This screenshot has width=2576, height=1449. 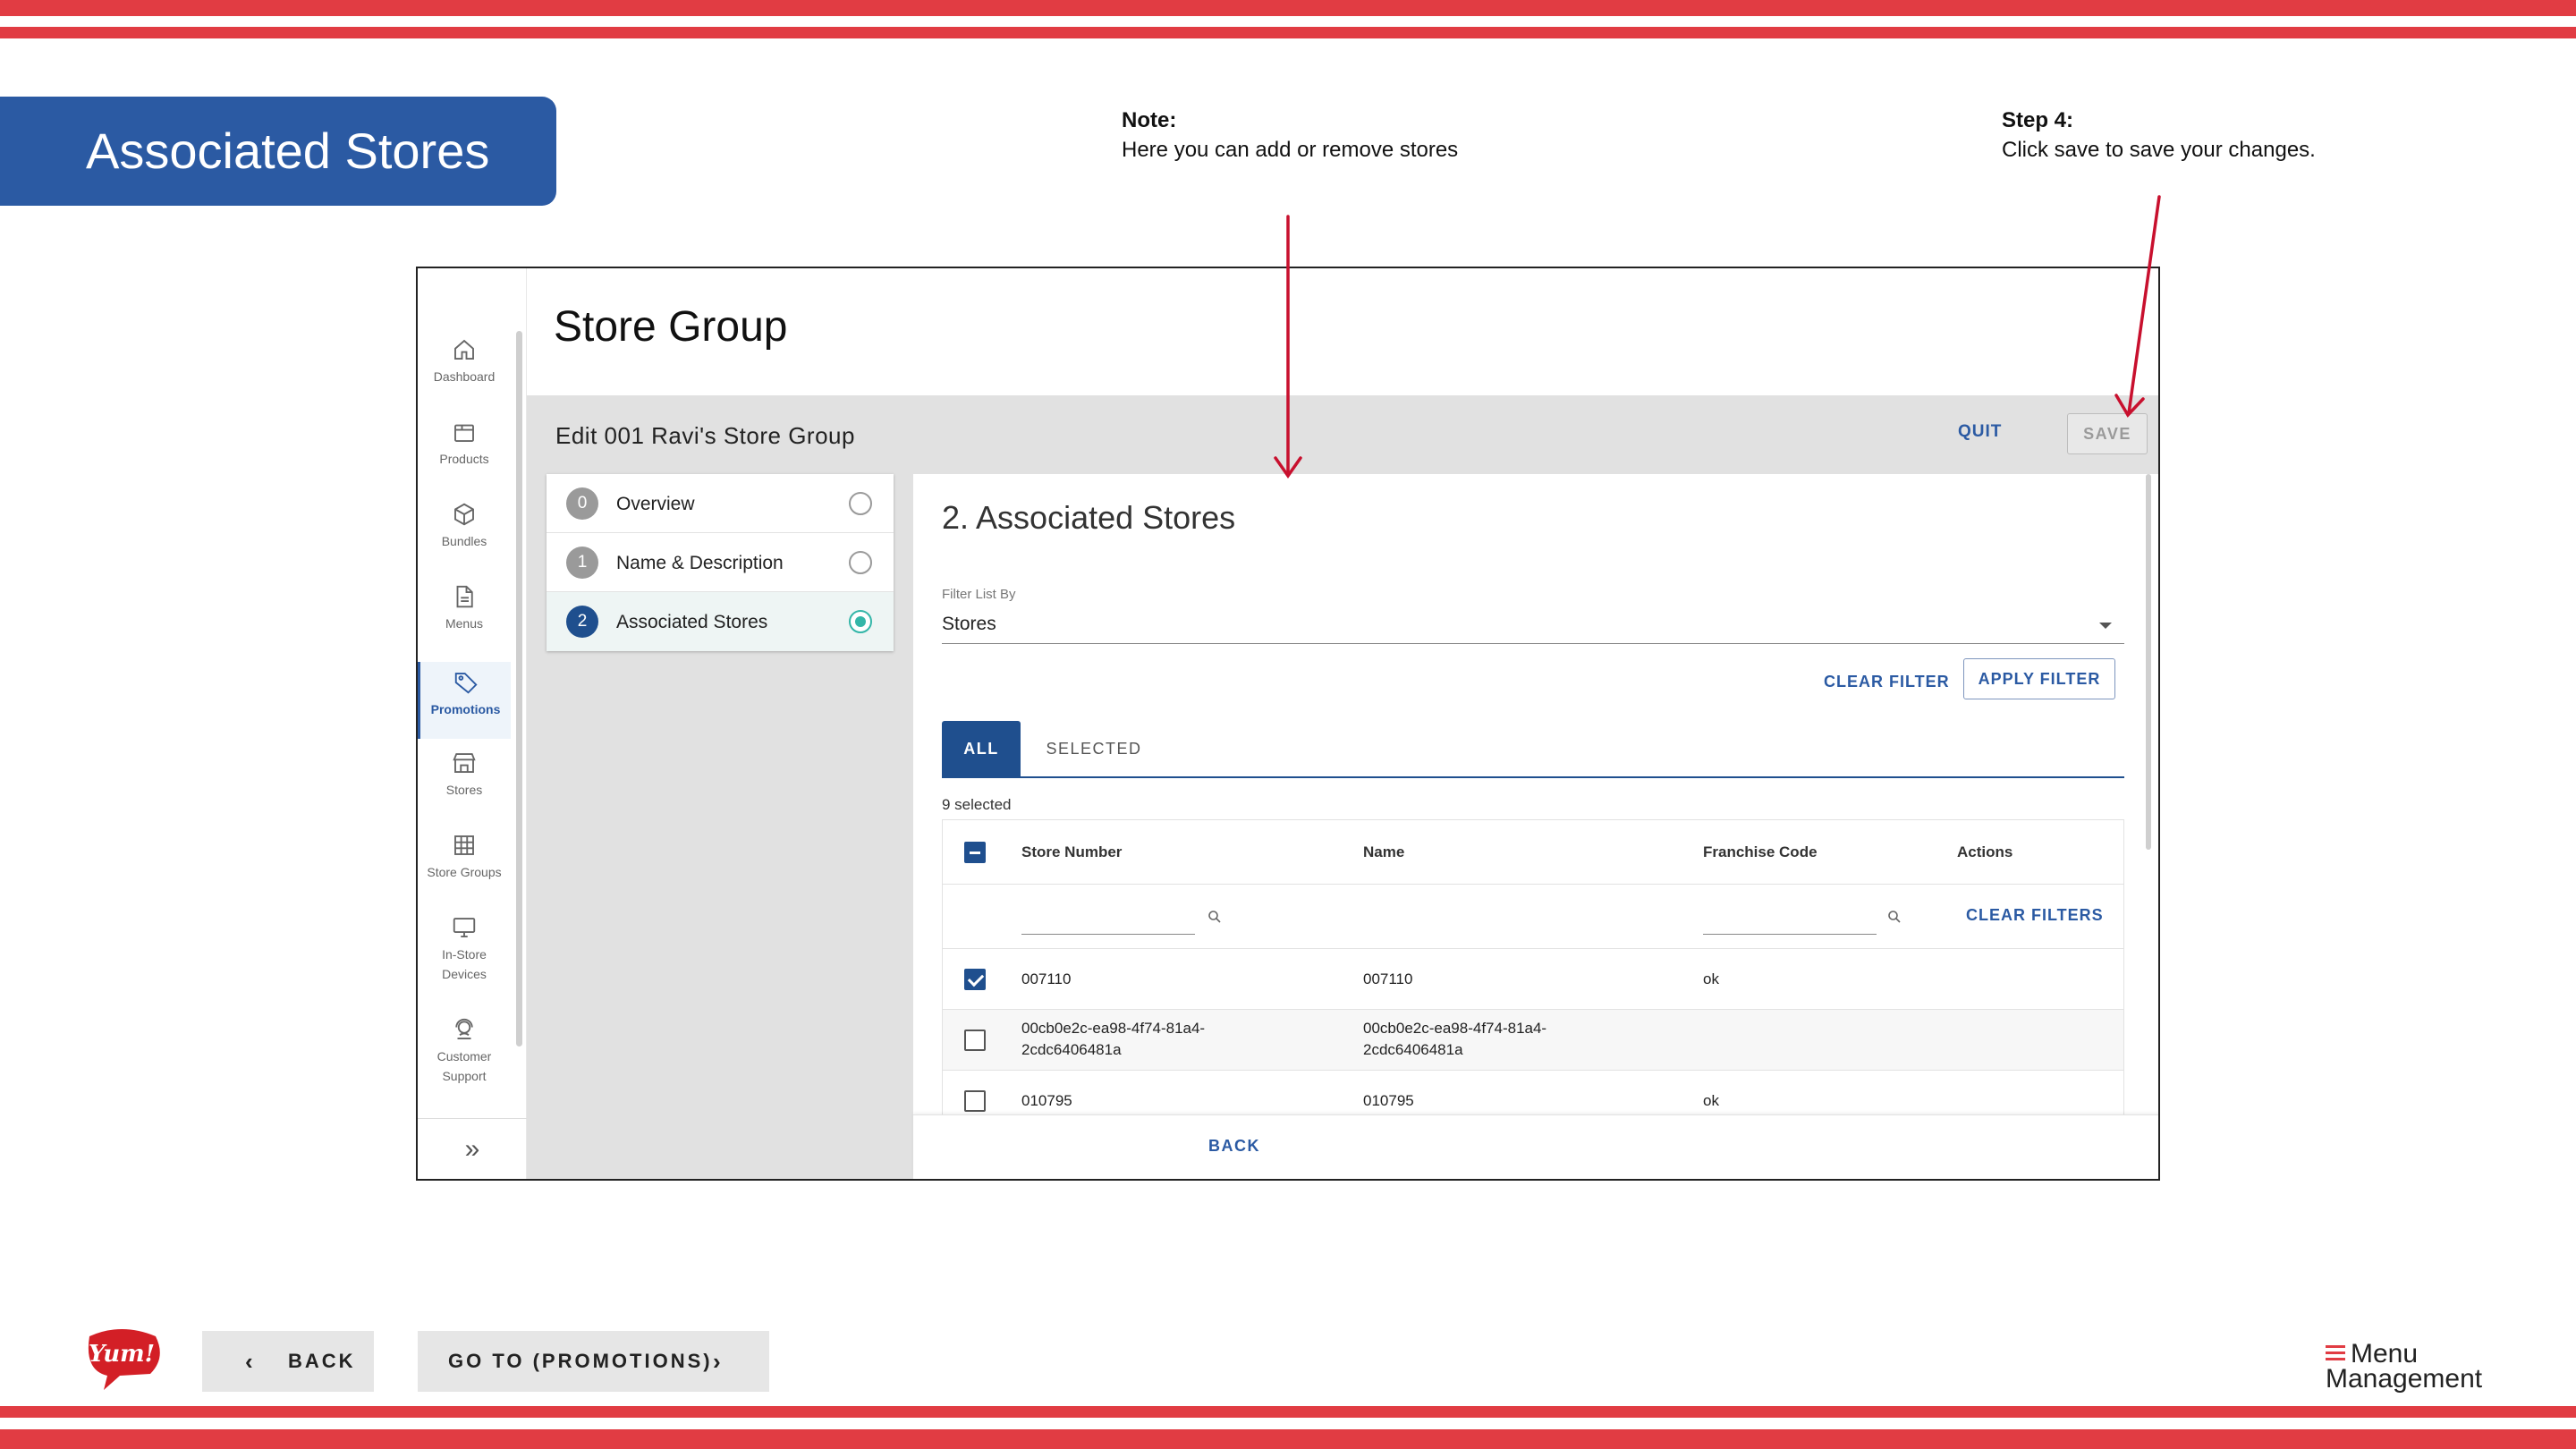 I want to click on store-number-filter-input, so click(x=1108, y=918).